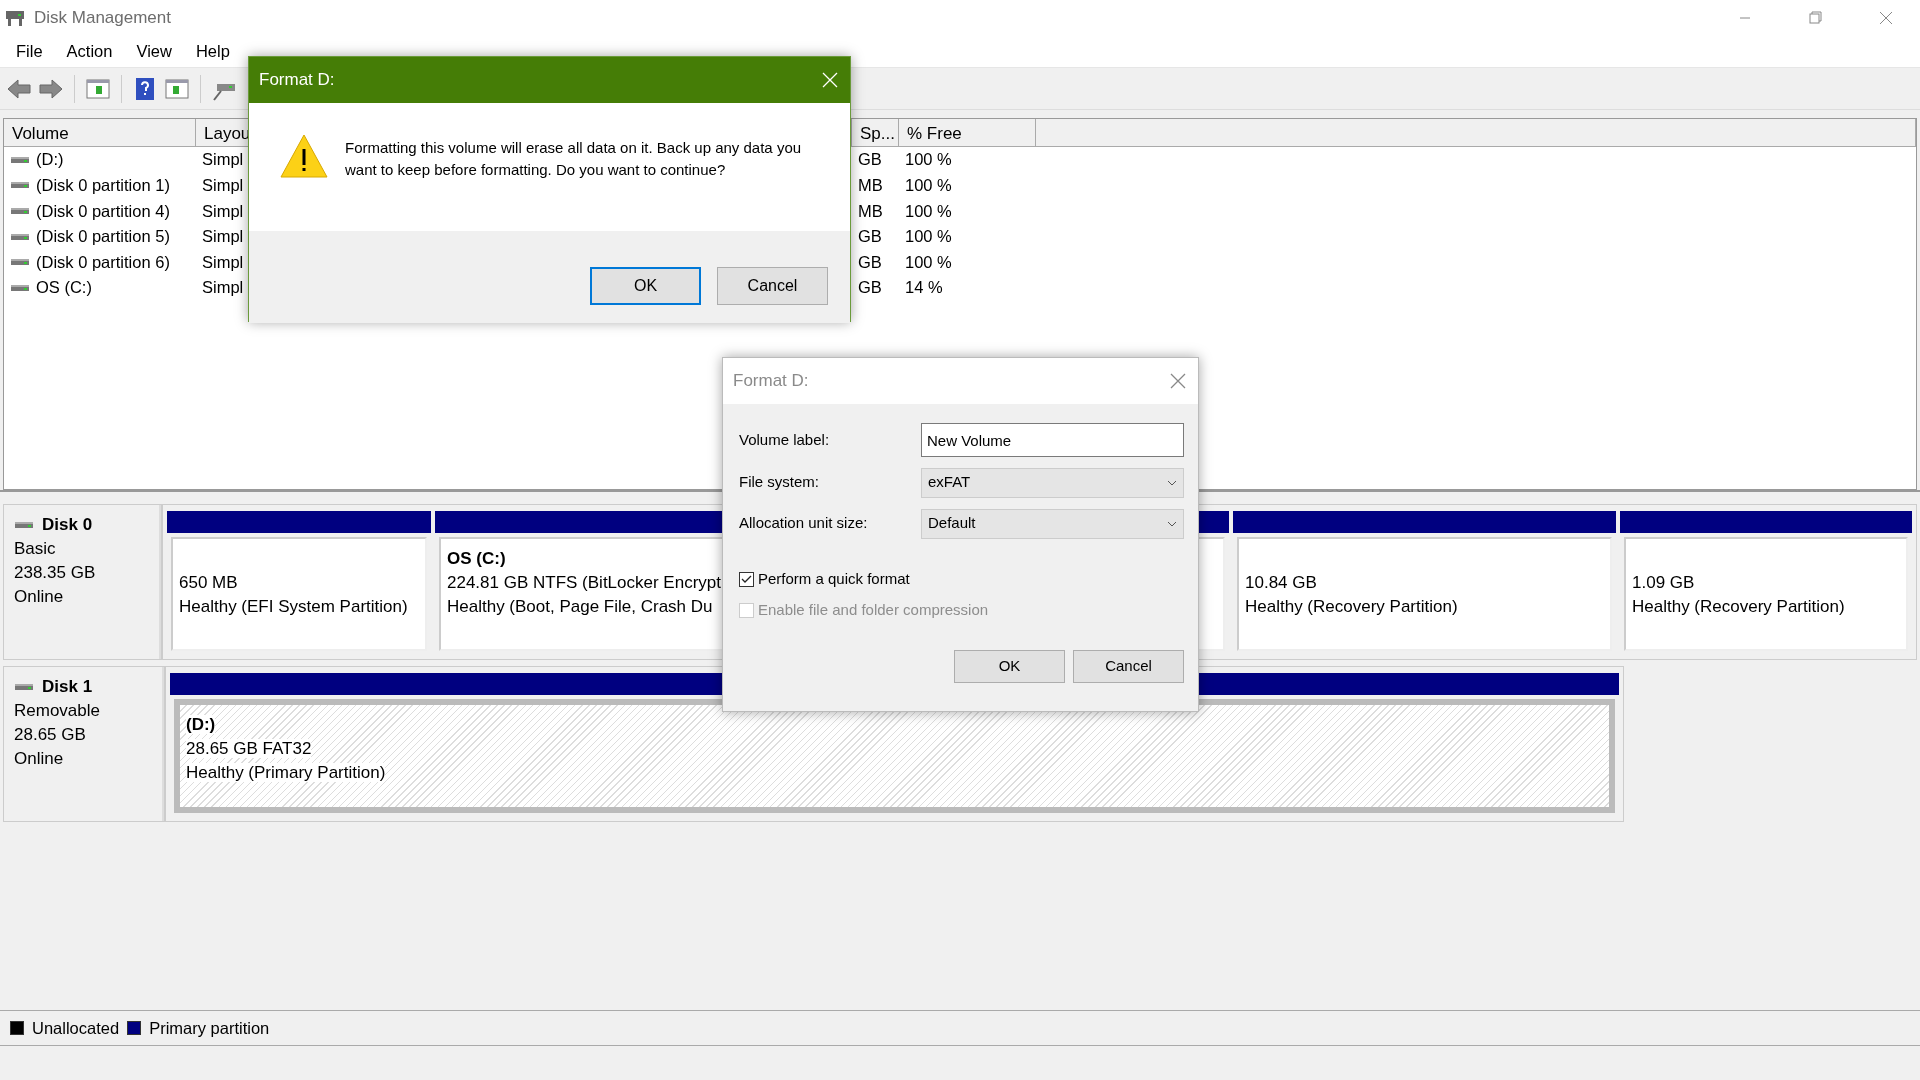  What do you see at coordinates (249, 748) in the screenshot?
I see `partition-size: 28.65 GB FAT32` at bounding box center [249, 748].